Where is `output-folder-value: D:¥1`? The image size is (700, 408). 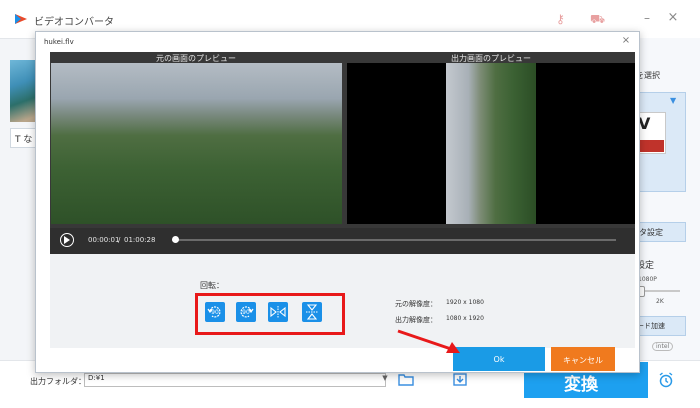 output-folder-value: D:¥1 is located at coordinates (96, 378).